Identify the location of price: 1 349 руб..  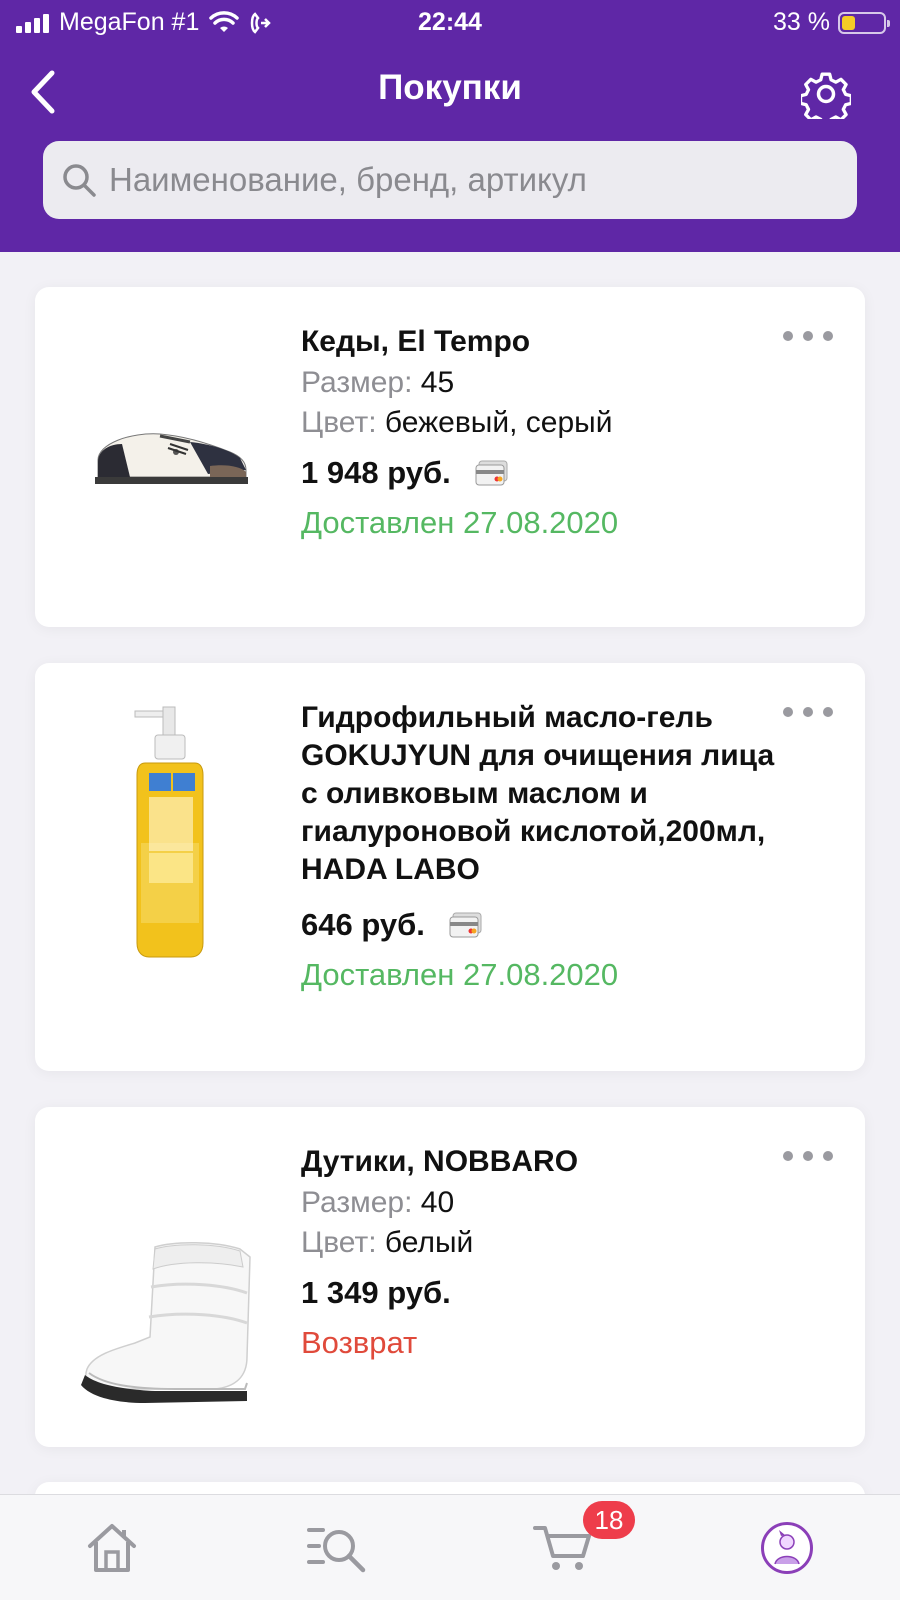
(376, 1292).